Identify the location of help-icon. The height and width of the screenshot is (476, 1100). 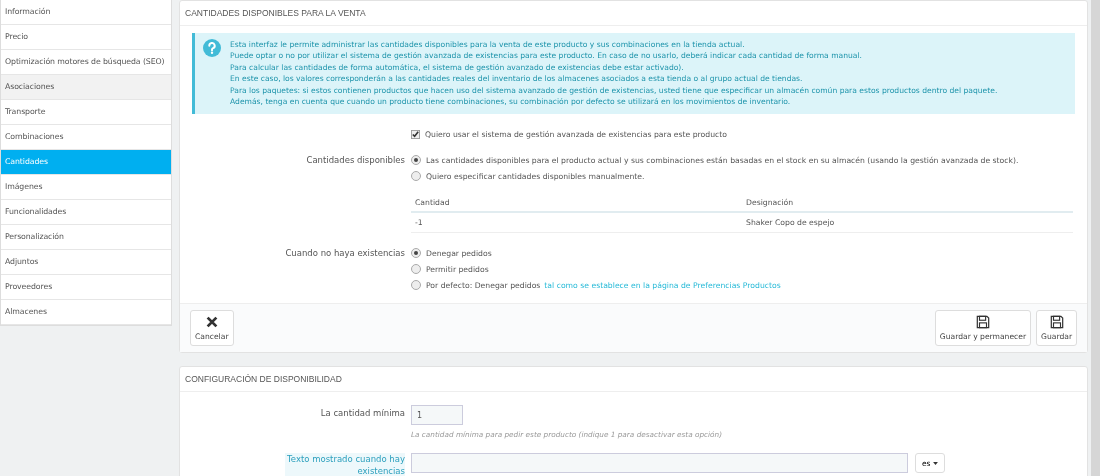
(212, 48).